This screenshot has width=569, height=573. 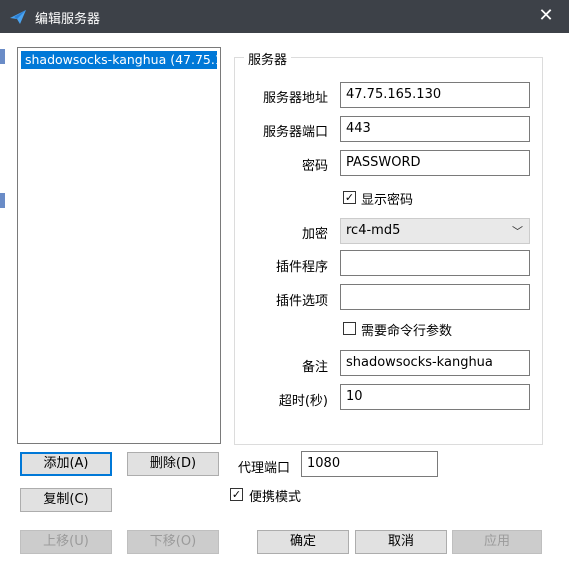 What do you see at coordinates (263, 468) in the screenshot?
I see `proxy-port-label: 代理端口` at bounding box center [263, 468].